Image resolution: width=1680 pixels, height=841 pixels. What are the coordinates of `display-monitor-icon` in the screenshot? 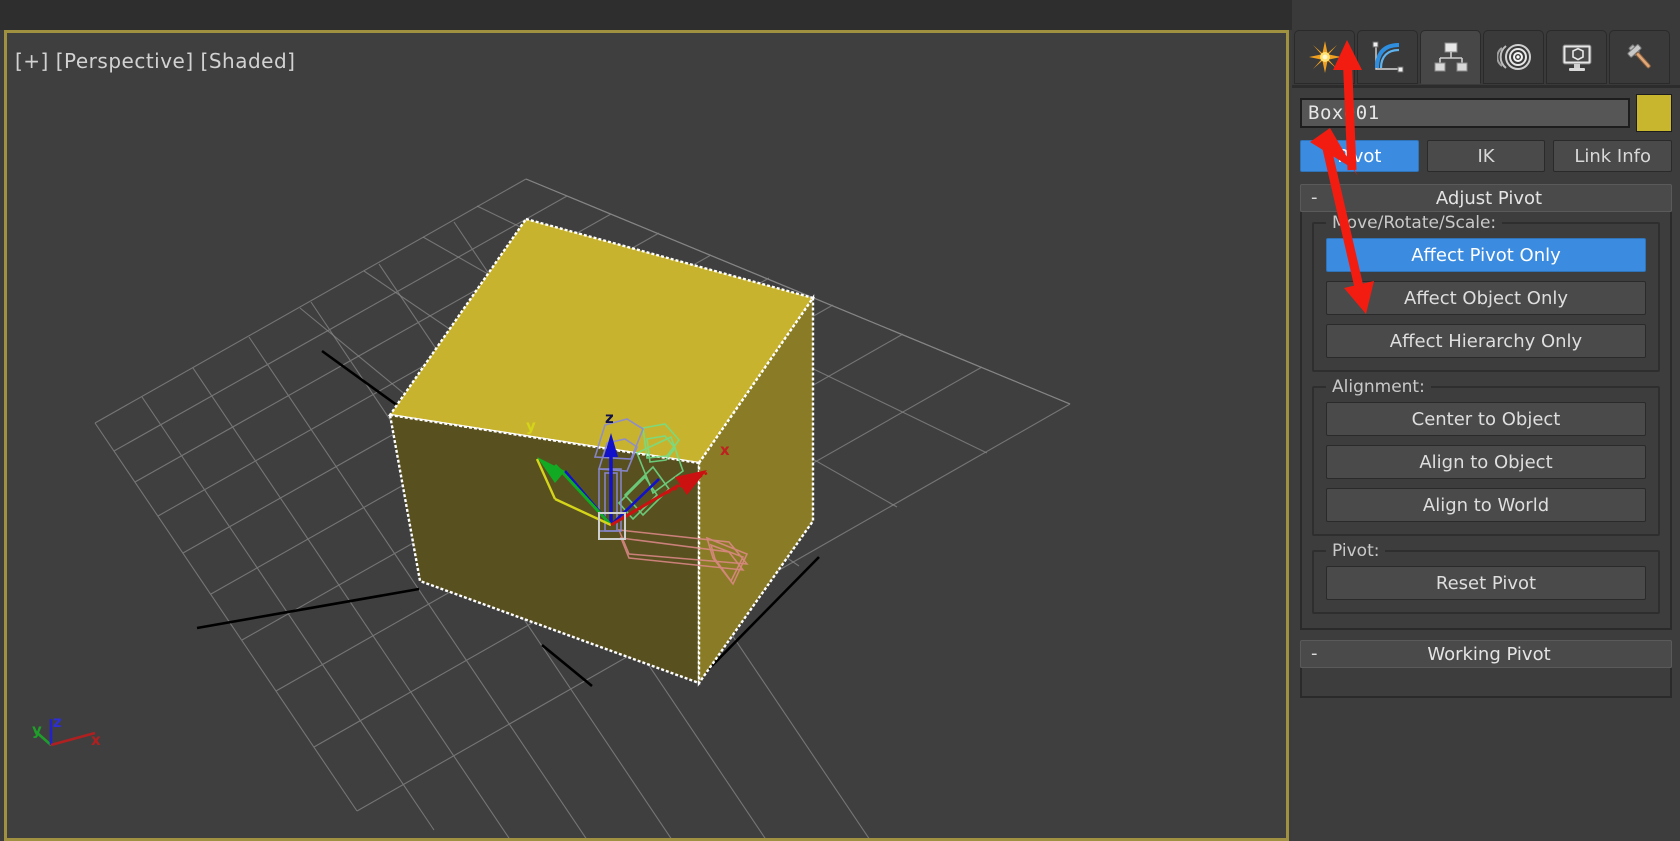 It's located at (1577, 57).